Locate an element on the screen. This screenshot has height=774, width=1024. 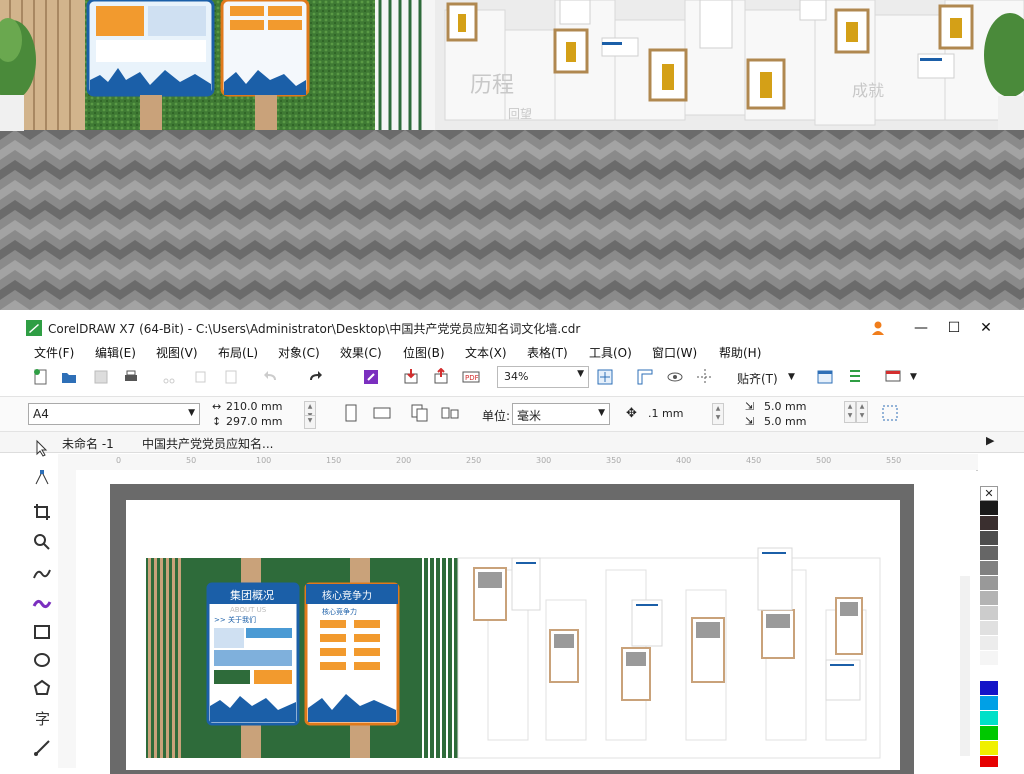
page-width-field: 210.0 mm is located at coordinates (254, 406).